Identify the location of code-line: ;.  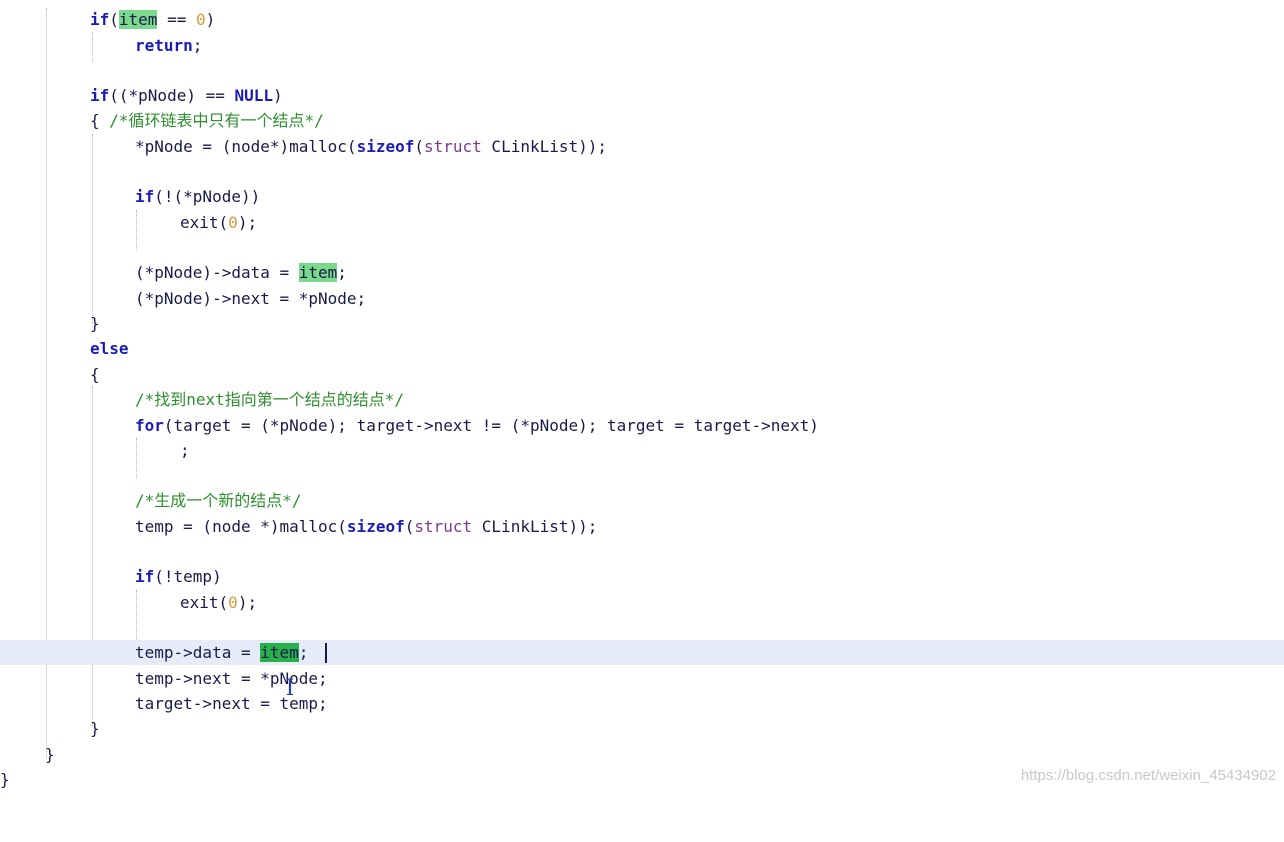
(642, 450).